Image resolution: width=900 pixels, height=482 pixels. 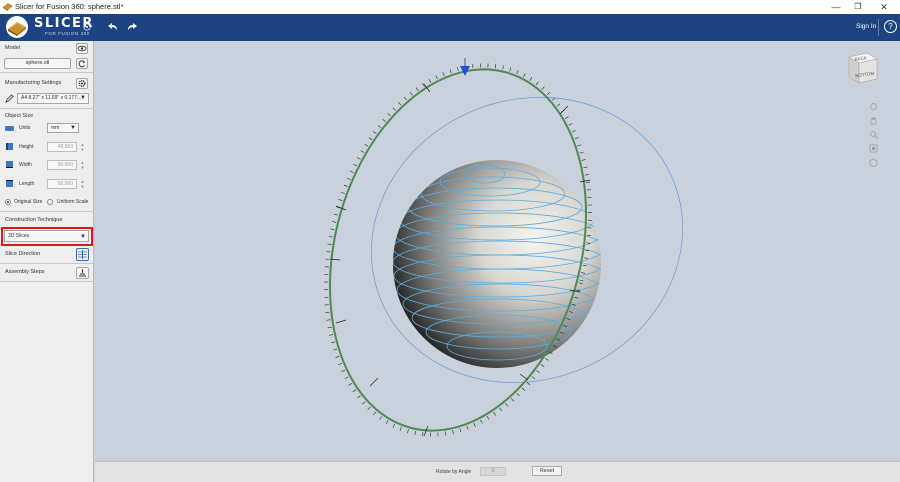 I want to click on help-button: ?, so click(x=890, y=26).